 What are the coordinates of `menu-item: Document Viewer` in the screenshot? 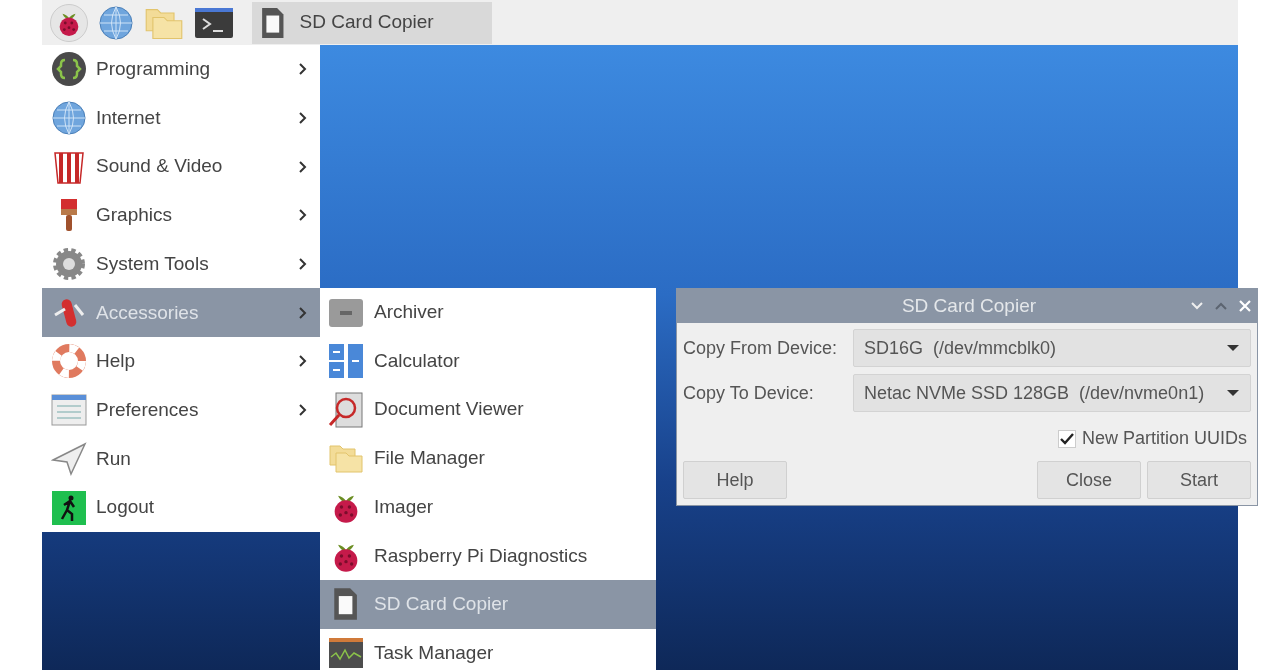 It's located at (488, 410).